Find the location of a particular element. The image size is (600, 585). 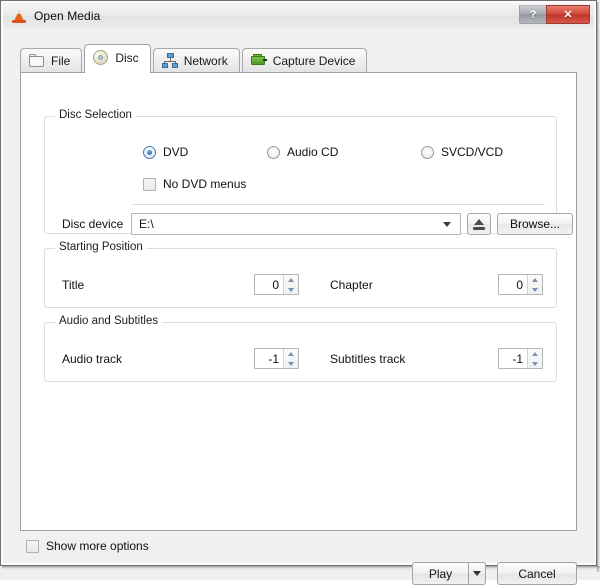

checkbox-no-dvd-menus-label: No DVD menus is located at coordinates (205, 184).